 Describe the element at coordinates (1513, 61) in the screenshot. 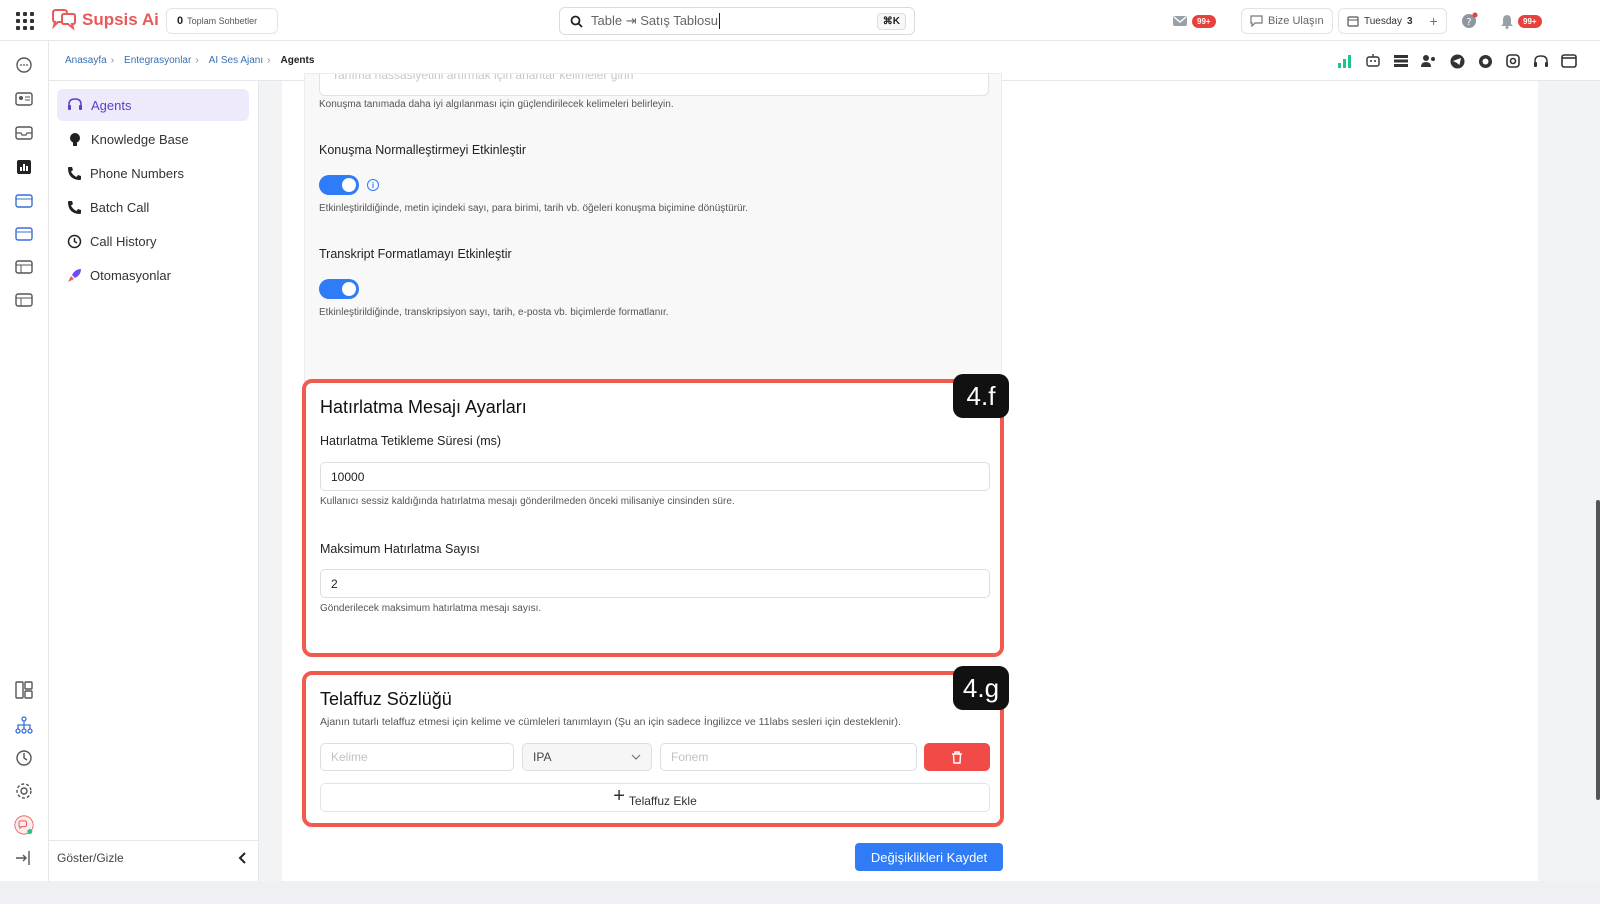

I see `instagram-icon` at that location.